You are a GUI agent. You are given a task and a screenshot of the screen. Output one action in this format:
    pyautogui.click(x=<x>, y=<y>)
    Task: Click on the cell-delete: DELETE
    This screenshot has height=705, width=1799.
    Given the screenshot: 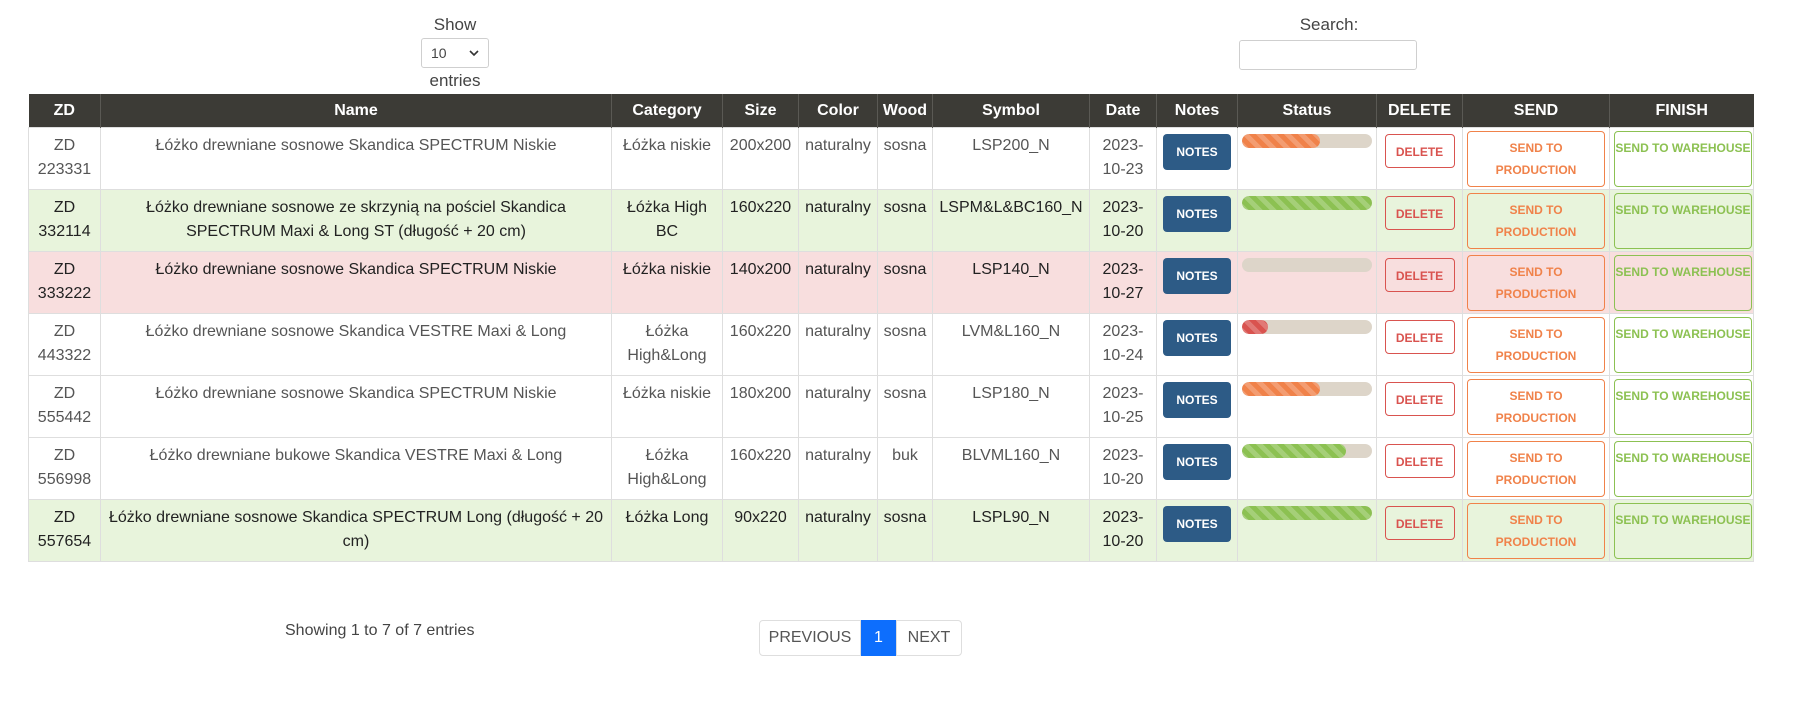 What is the action you would take?
    pyautogui.click(x=1419, y=530)
    